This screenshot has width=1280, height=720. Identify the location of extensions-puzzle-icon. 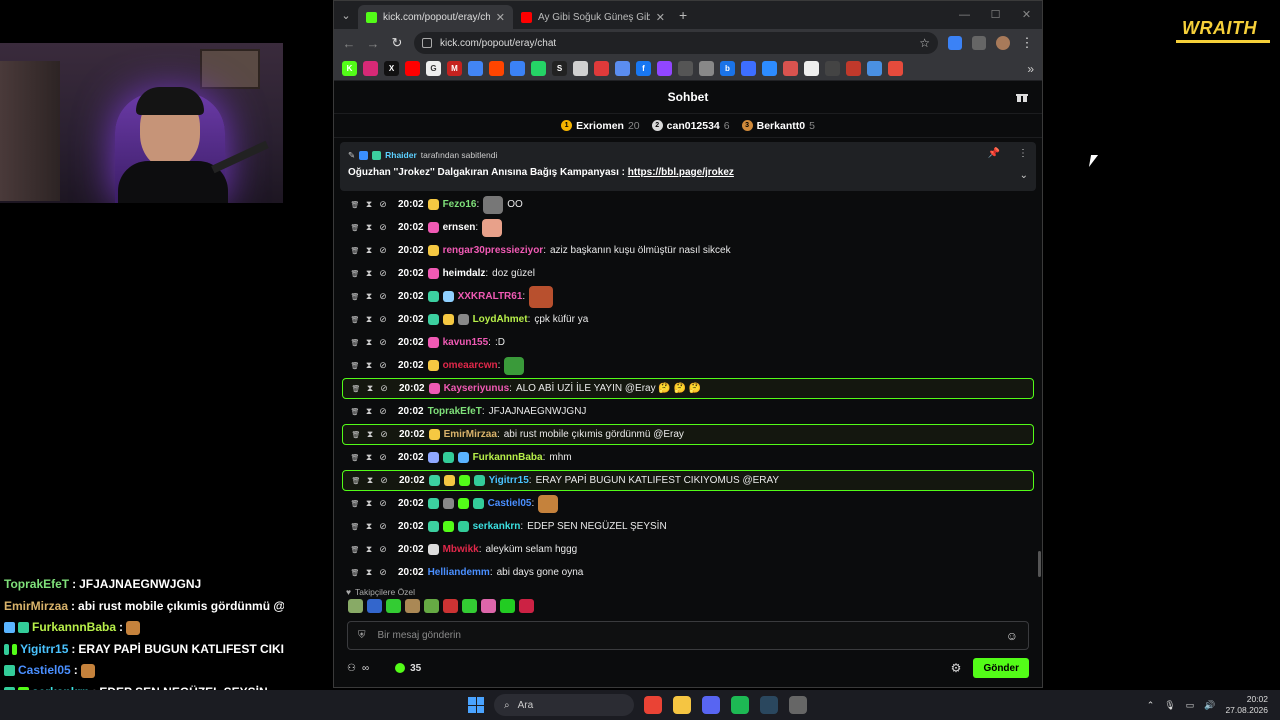
(979, 43).